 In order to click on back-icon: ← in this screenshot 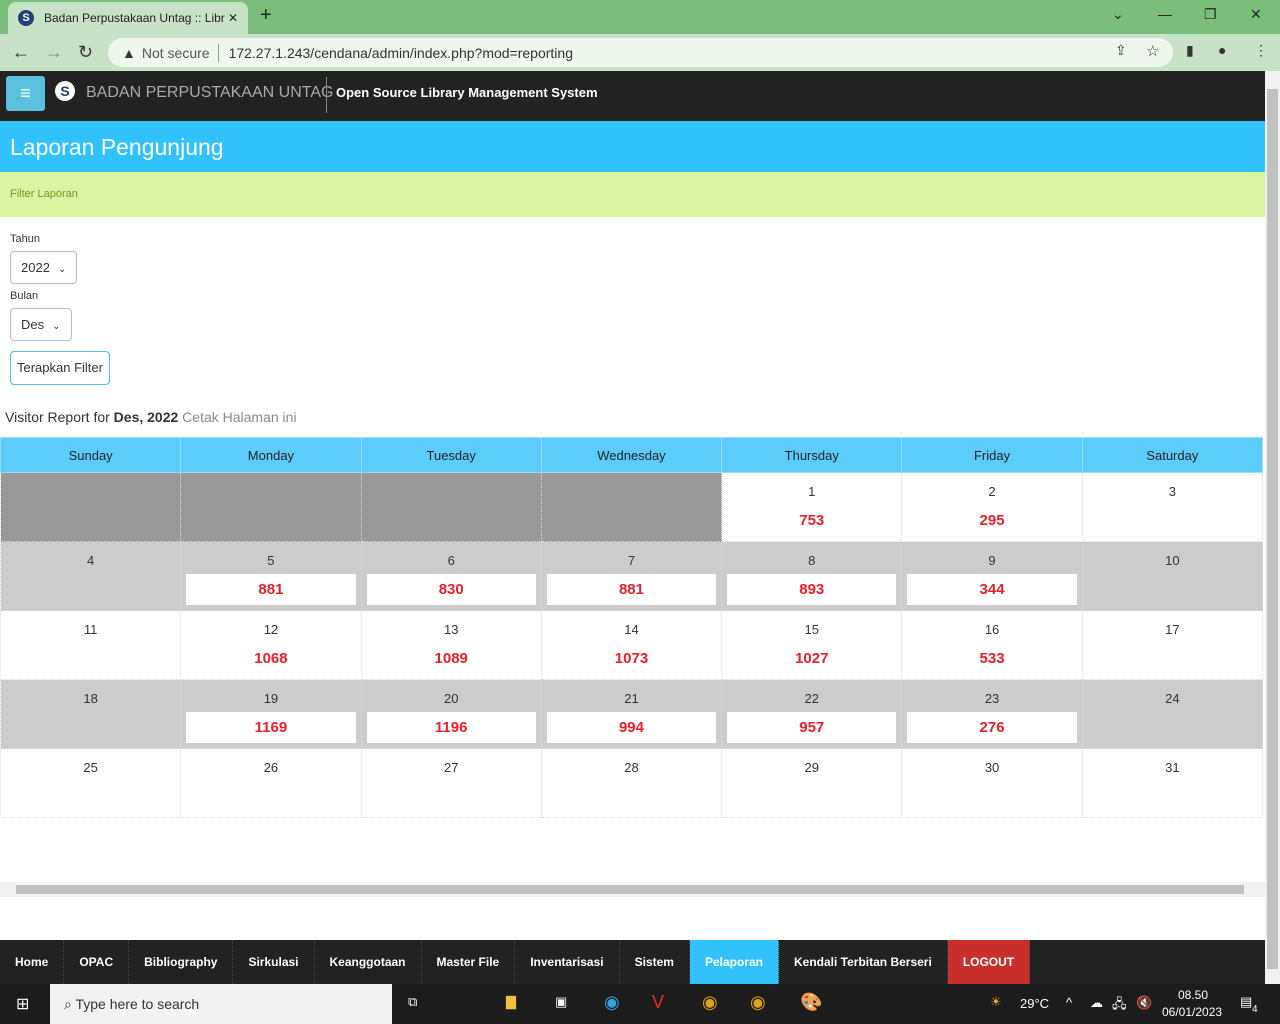, I will do `click(21, 52)`.